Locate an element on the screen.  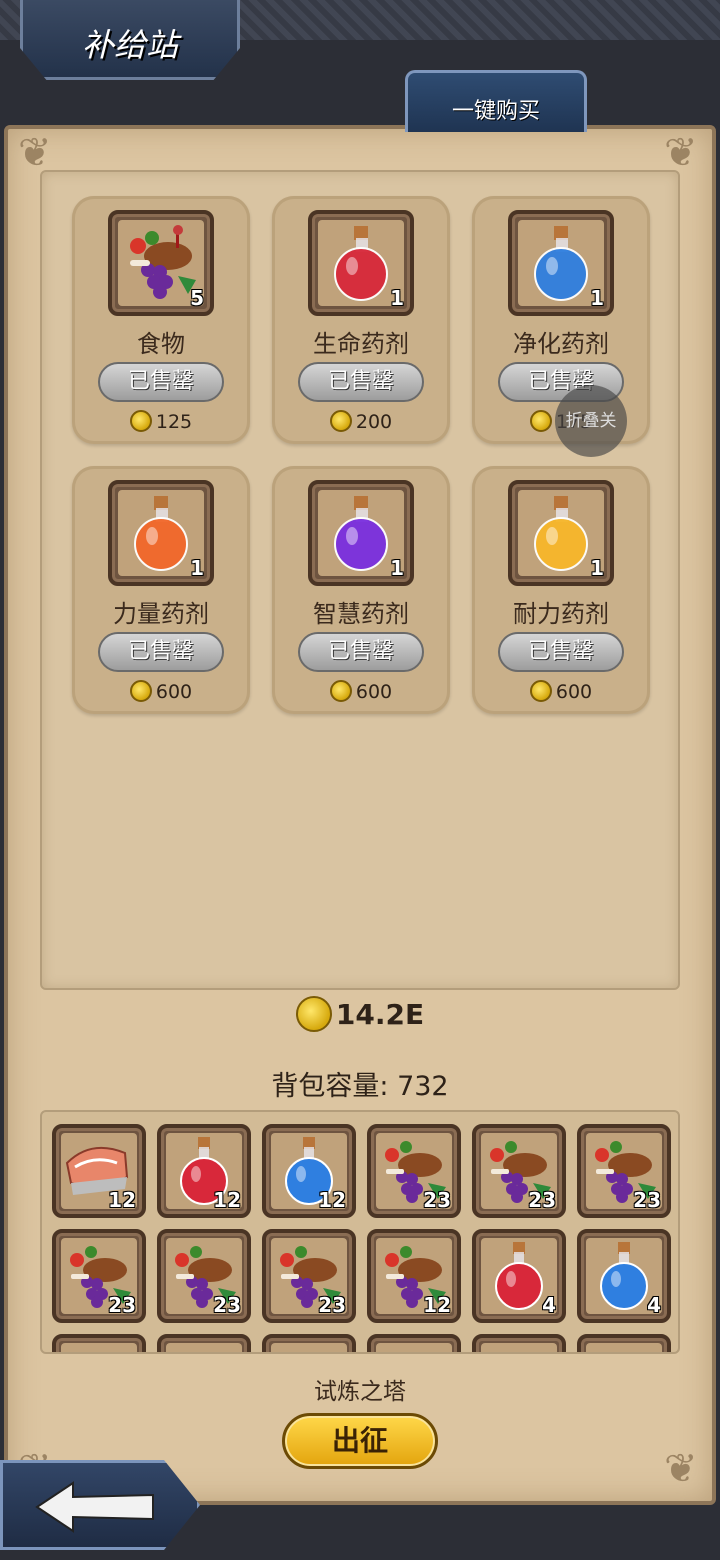
corner-ornament-icon: ❦ is located at coordinates (681, 1469).